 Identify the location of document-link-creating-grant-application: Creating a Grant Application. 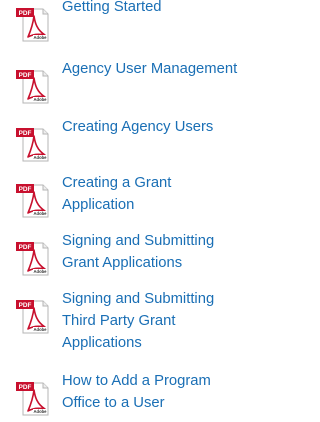
(154, 194).